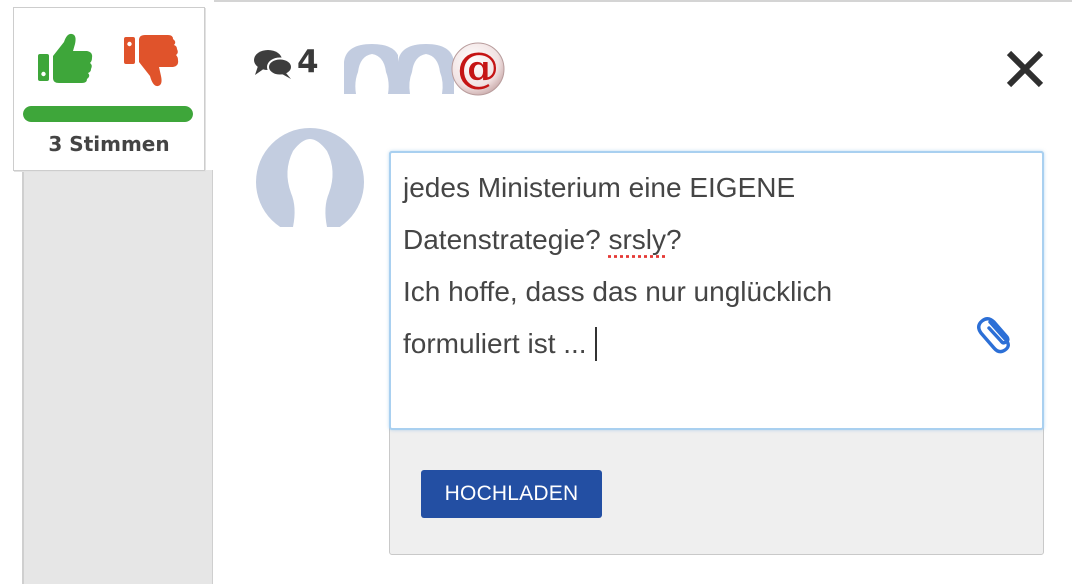 This screenshot has width=1072, height=584. I want to click on paperclip-icon, so click(996, 332).